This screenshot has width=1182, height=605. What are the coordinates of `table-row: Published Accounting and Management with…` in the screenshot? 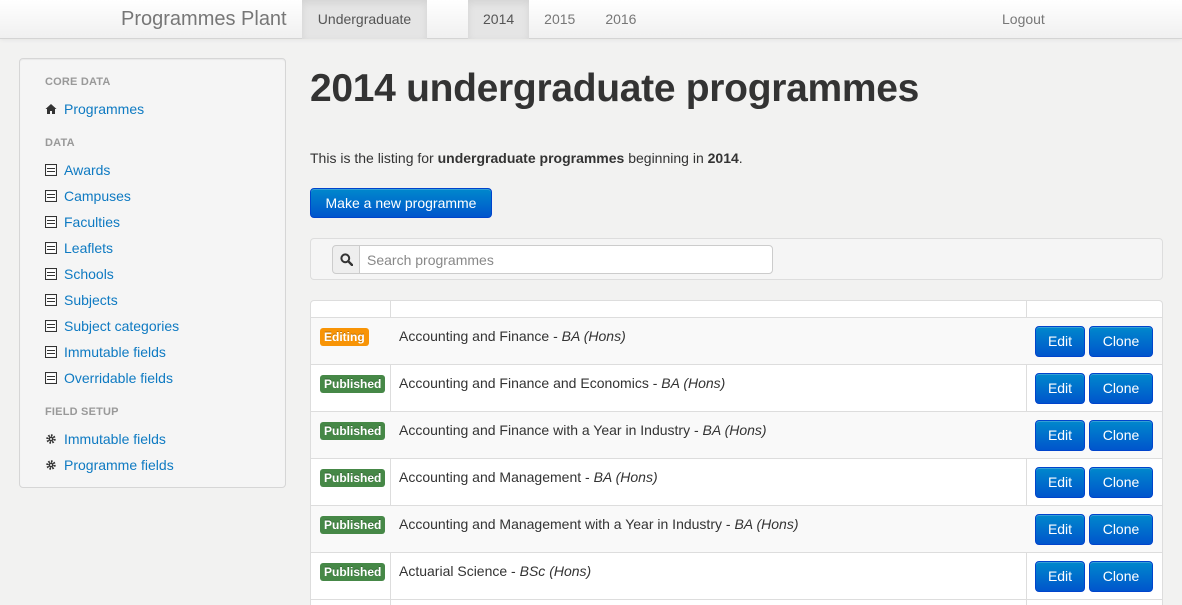 It's located at (736, 529).